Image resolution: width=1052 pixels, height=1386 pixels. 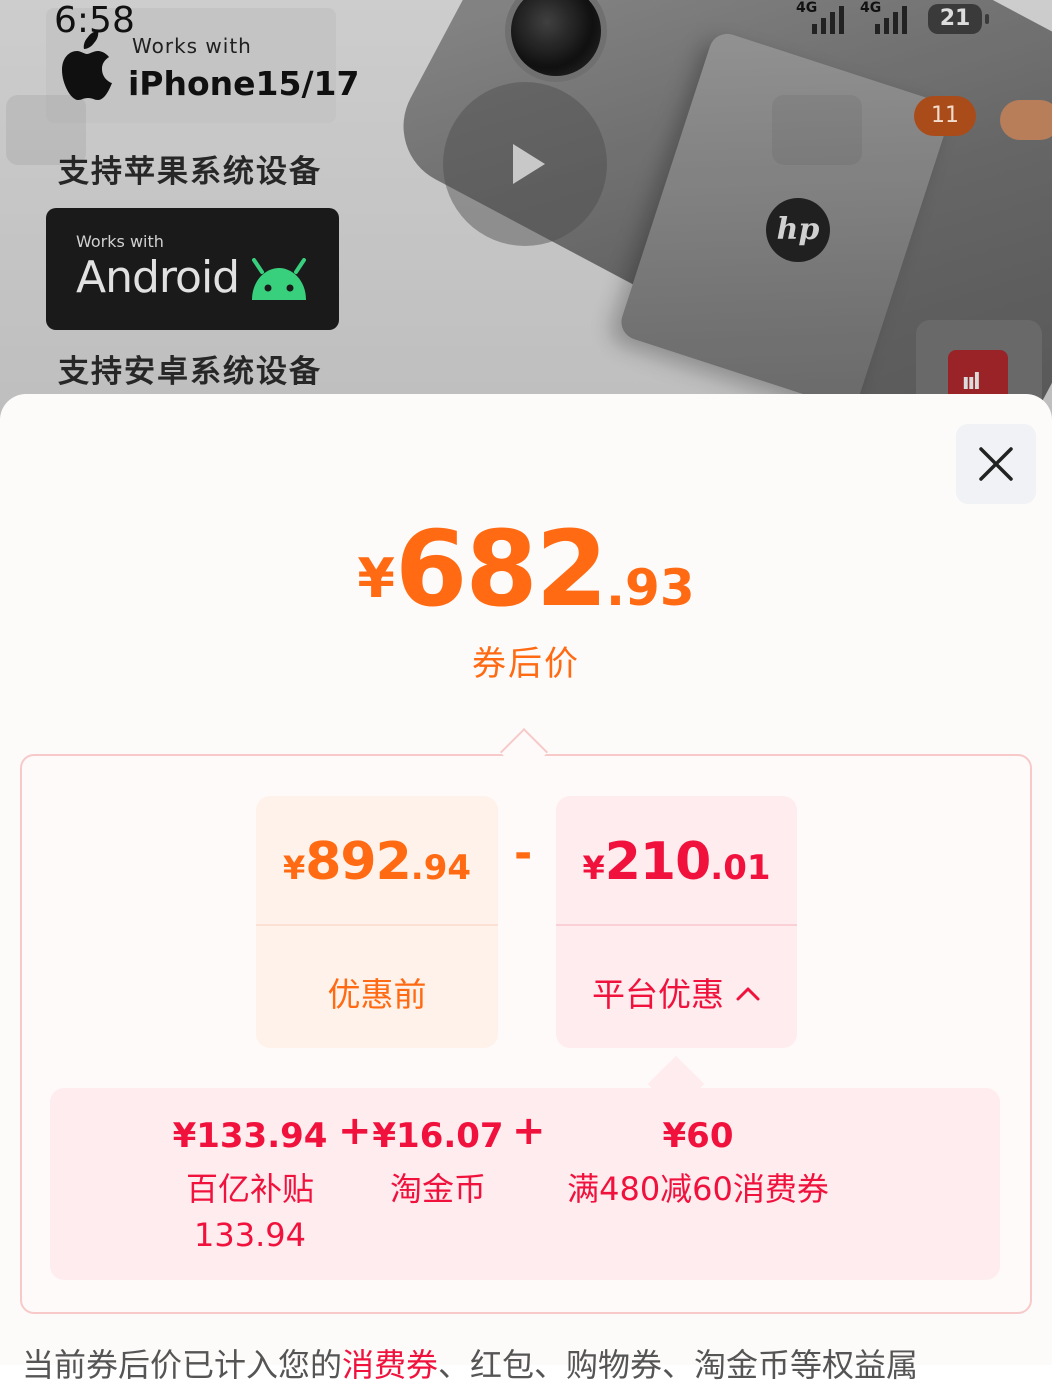 What do you see at coordinates (377, 994) in the screenshot?
I see `price-before-label: 优惠前` at bounding box center [377, 994].